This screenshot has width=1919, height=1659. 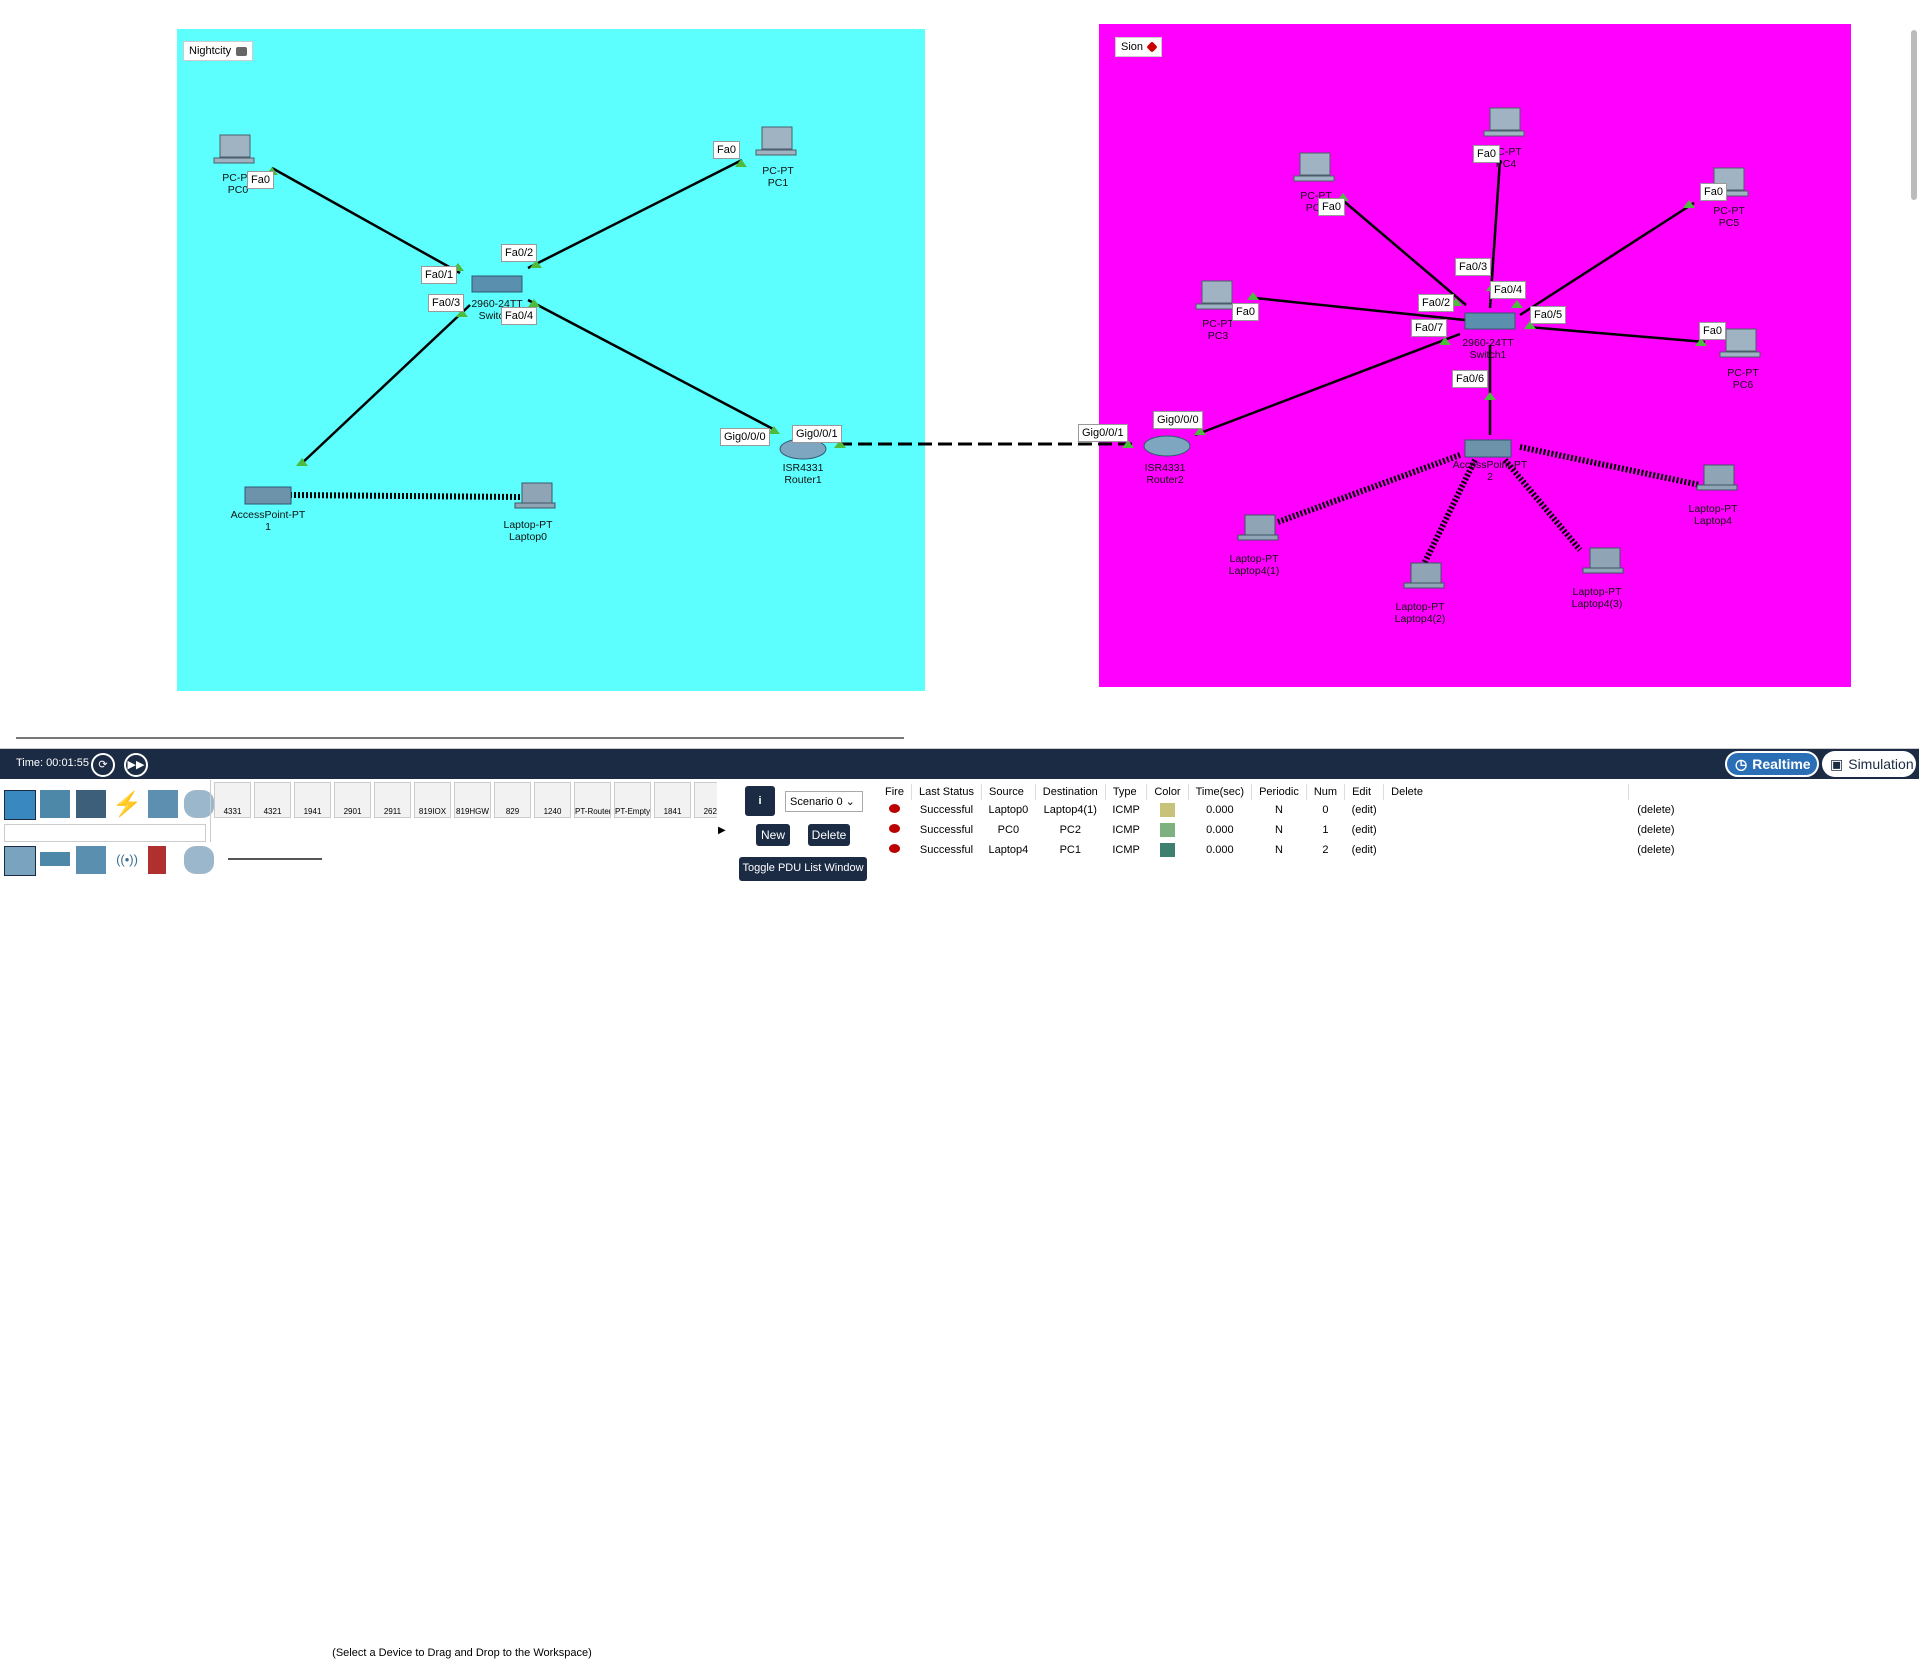 I want to click on category-search-field, so click(x=105, y=833).